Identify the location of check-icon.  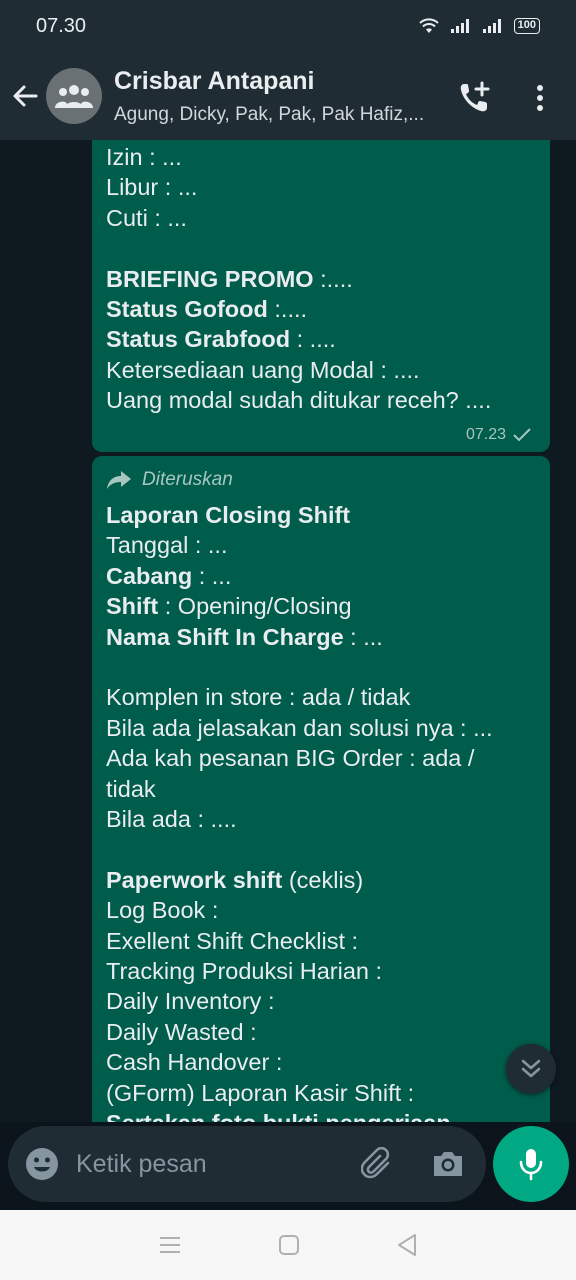
(522, 435).